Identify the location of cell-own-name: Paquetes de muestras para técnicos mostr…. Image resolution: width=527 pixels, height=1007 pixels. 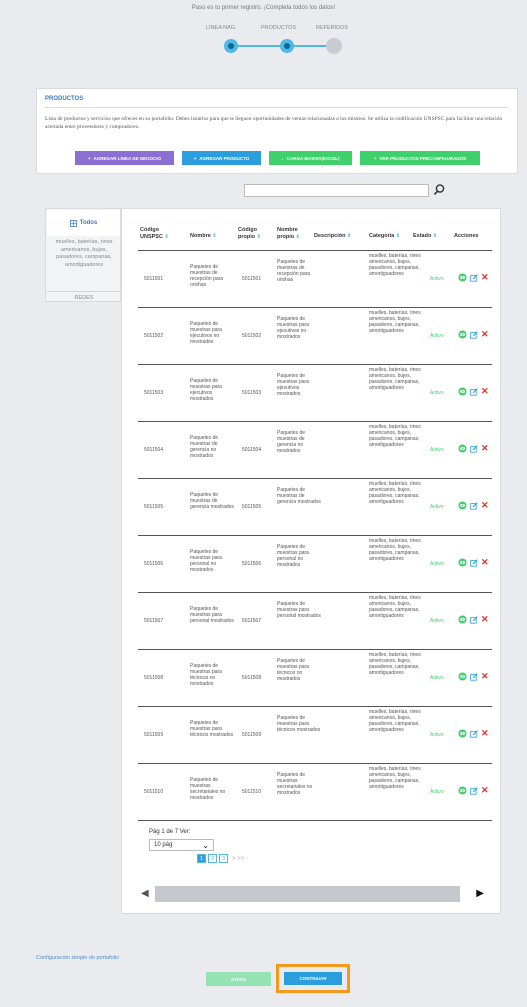
(299, 724).